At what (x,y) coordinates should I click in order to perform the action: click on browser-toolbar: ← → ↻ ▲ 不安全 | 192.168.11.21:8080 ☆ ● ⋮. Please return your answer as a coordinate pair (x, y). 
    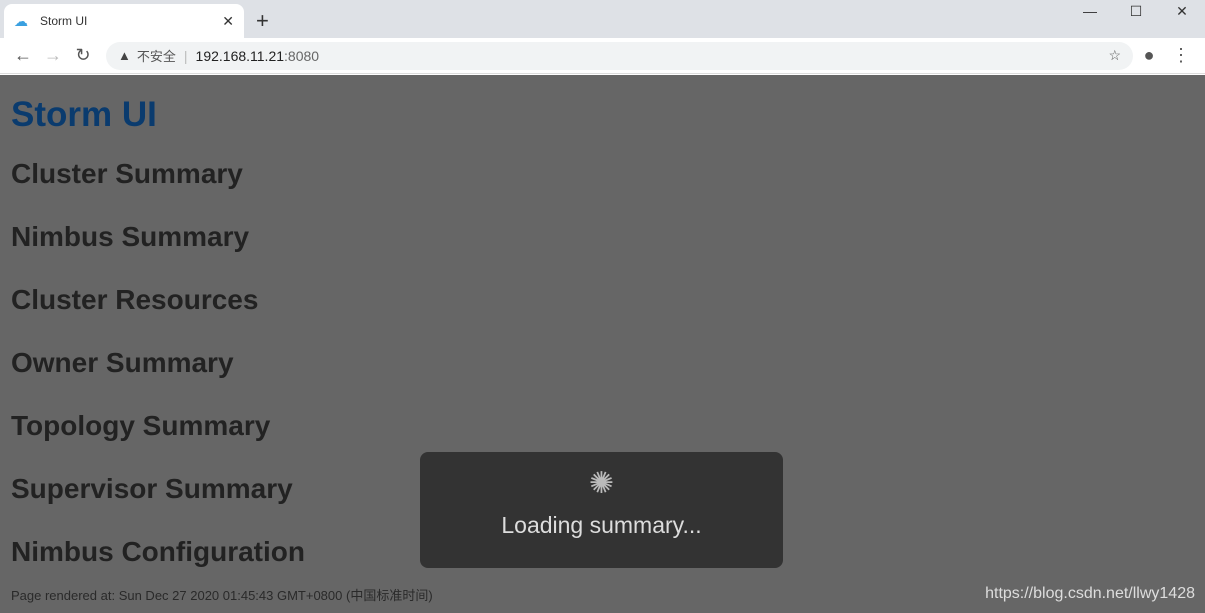
    Looking at the image, I should click on (602, 56).